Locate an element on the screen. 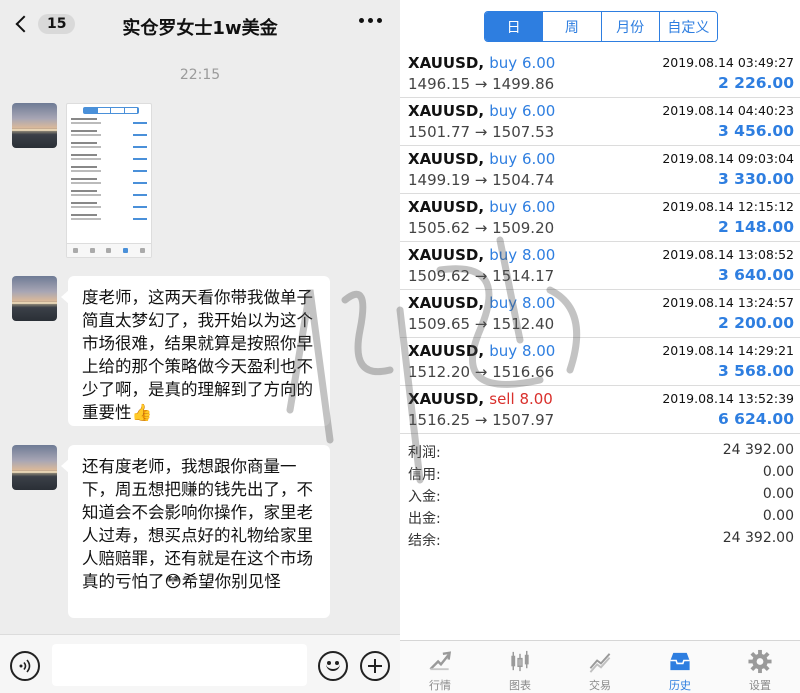 This screenshot has height=693, width=800. summary-label: 入金: is located at coordinates (424, 497).